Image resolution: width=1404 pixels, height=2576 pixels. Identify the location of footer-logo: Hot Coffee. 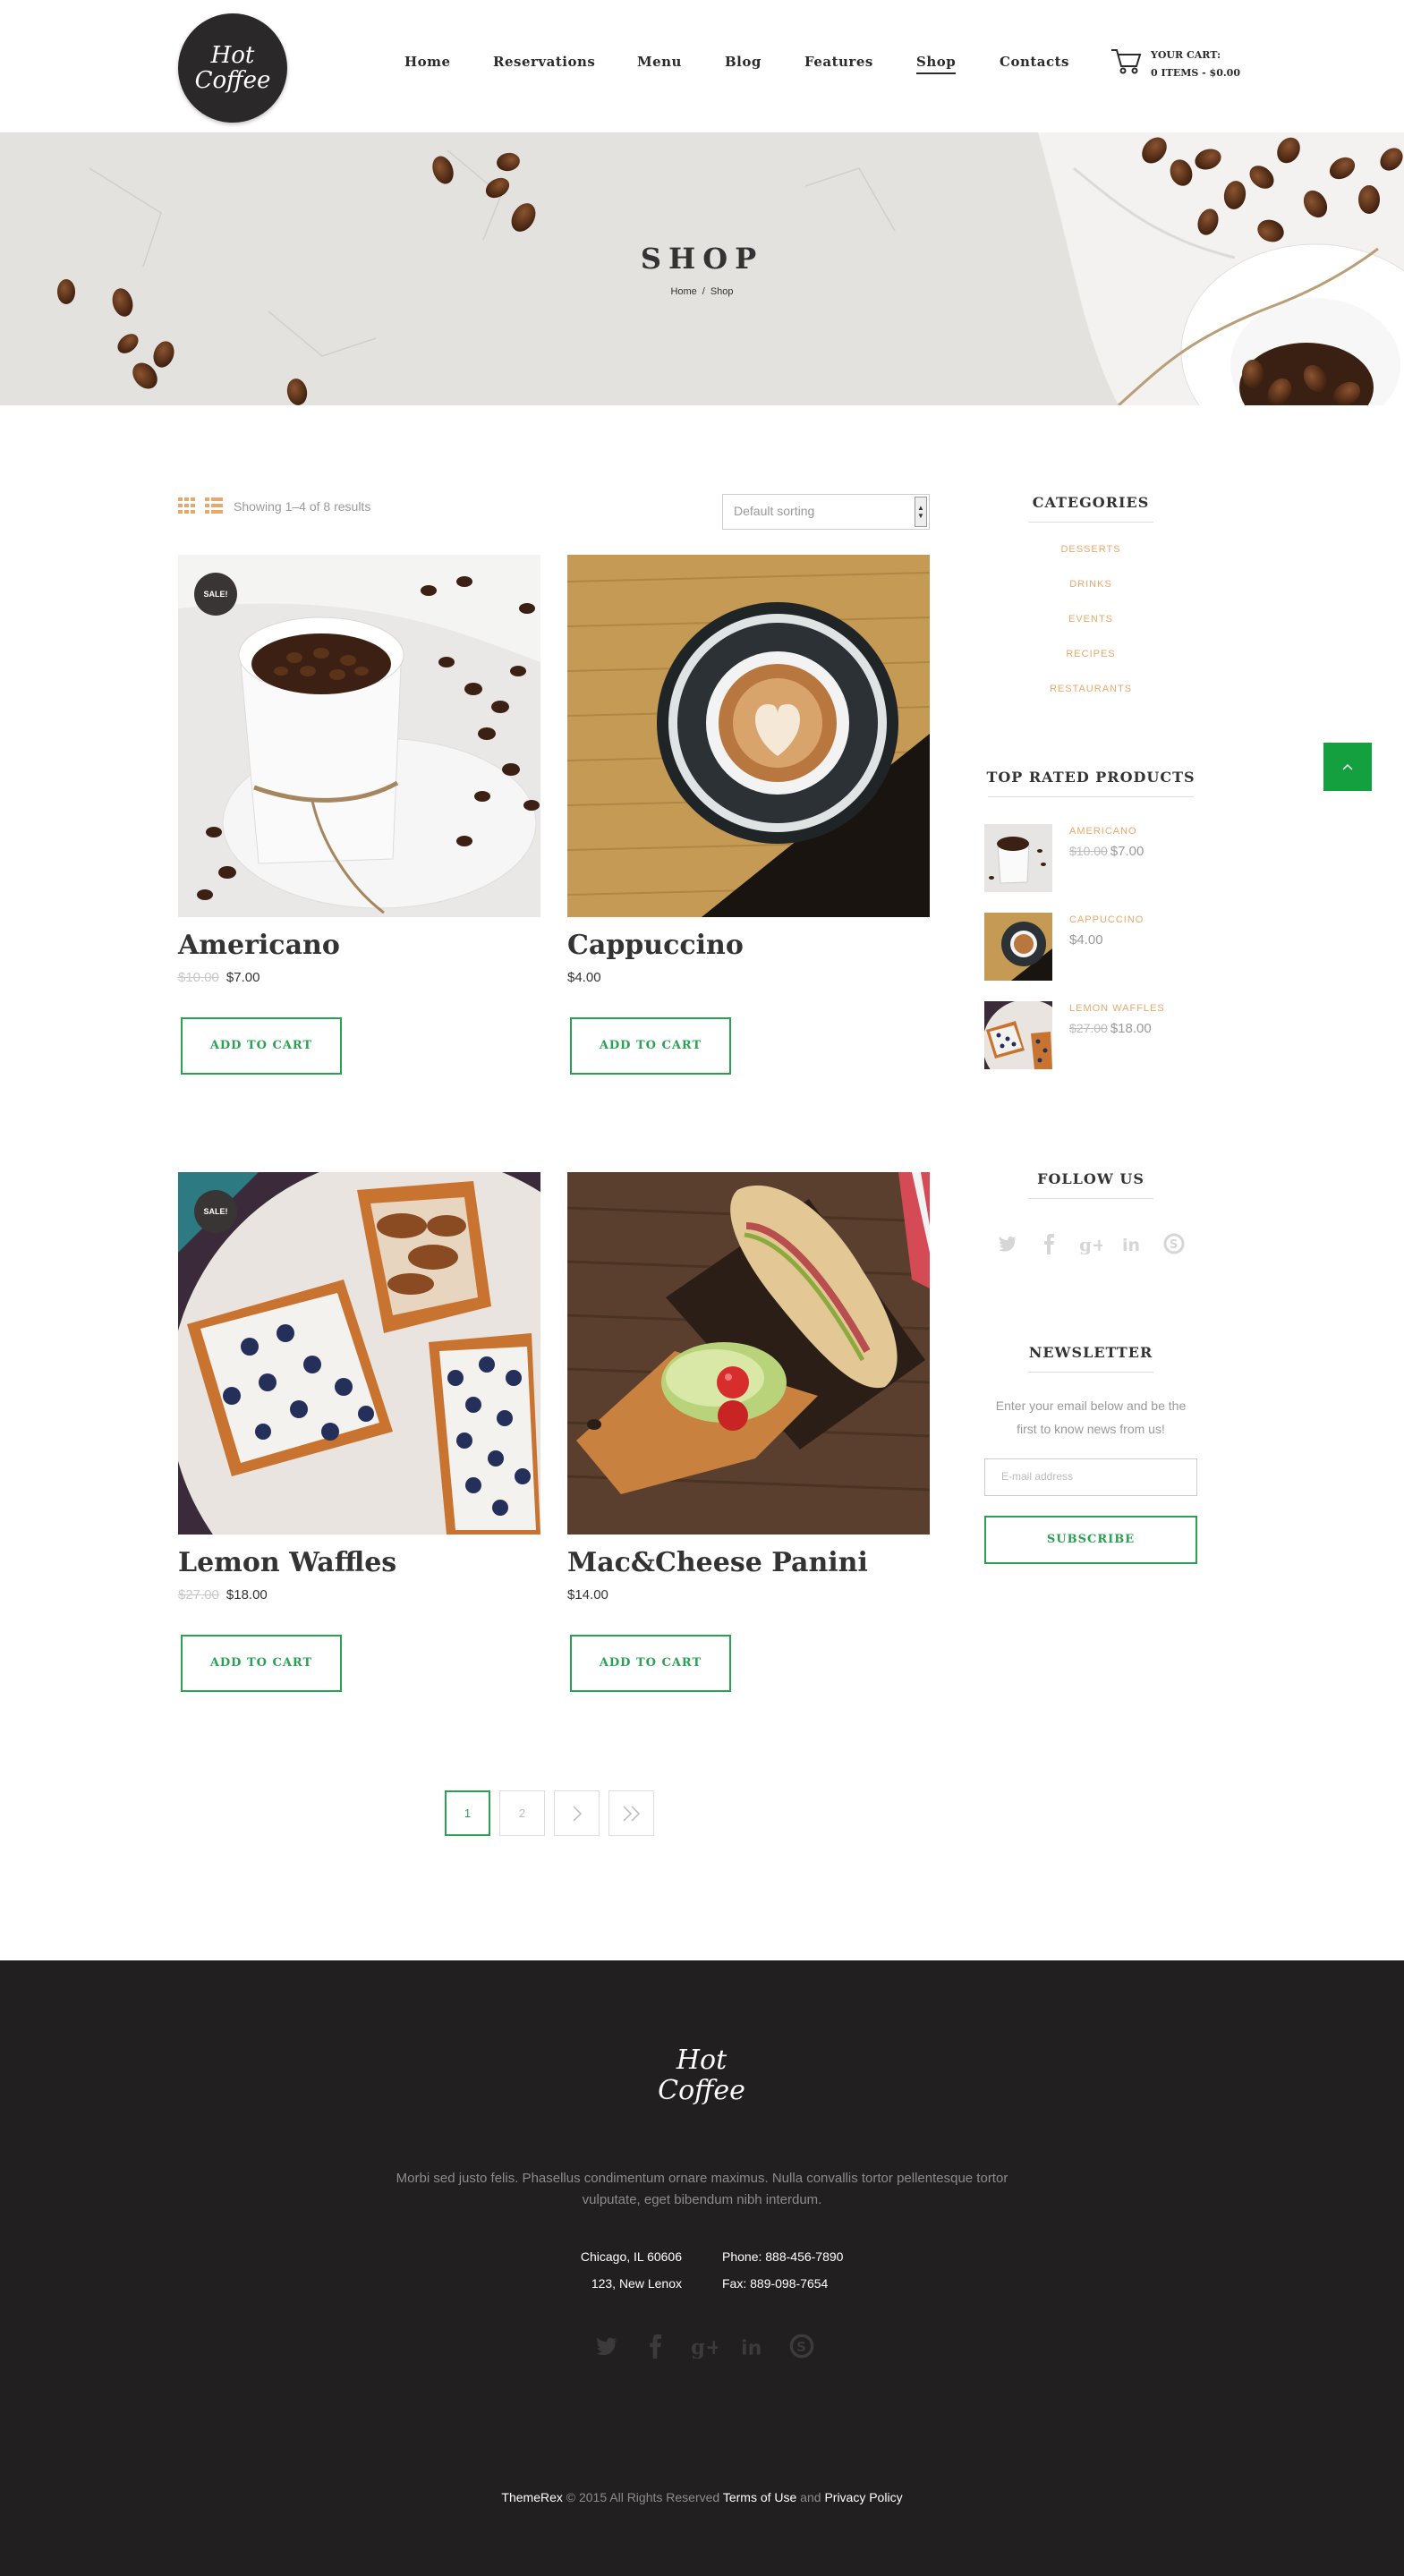
(702, 2075).